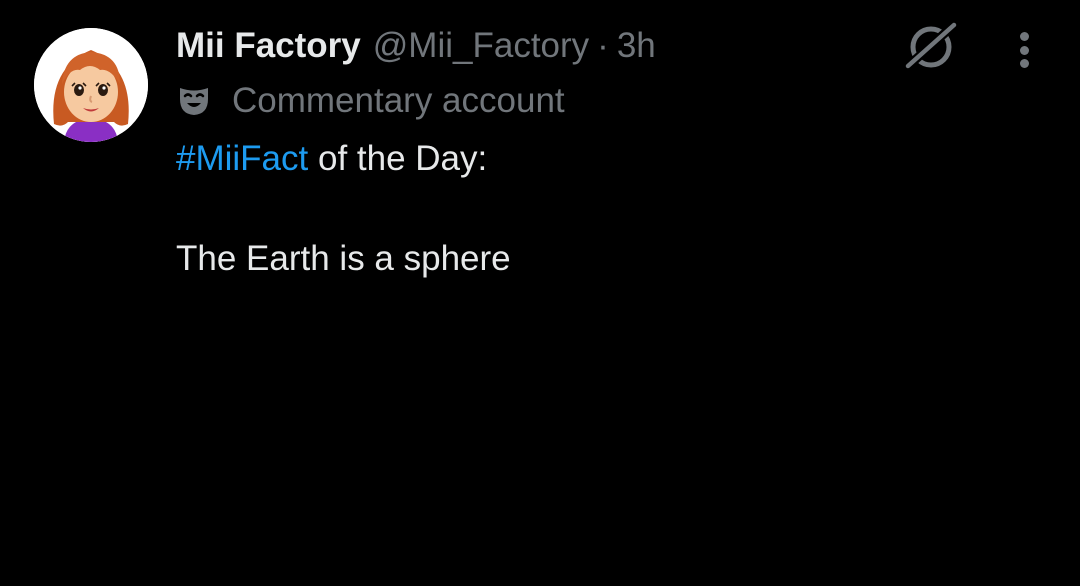 This screenshot has width=1080, height=586. What do you see at coordinates (398, 158) in the screenshot?
I see `tweet-text-line-1-rest: of the Day:` at bounding box center [398, 158].